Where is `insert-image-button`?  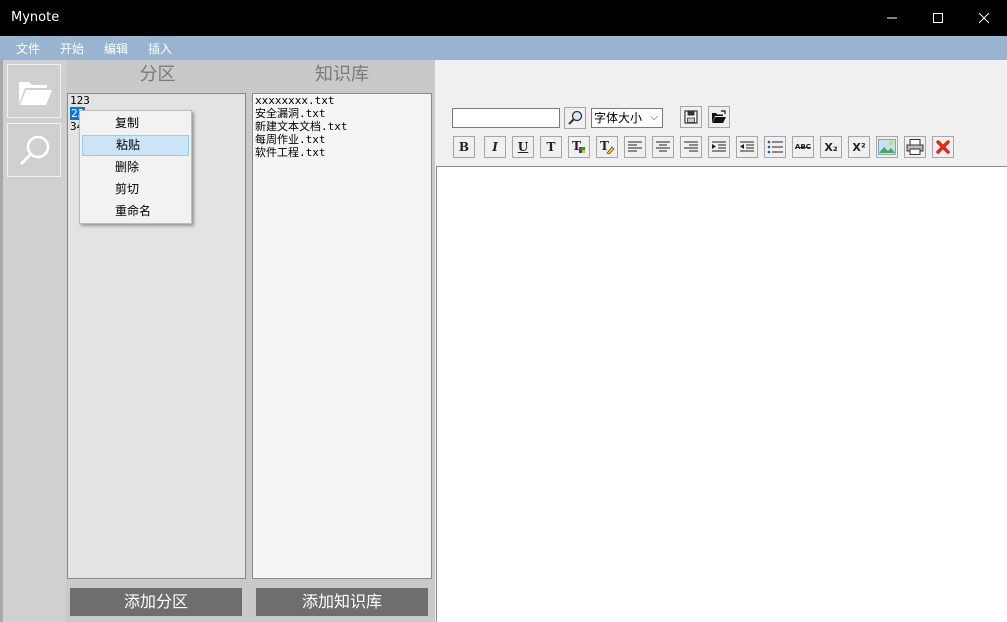
insert-image-button is located at coordinates (887, 147).